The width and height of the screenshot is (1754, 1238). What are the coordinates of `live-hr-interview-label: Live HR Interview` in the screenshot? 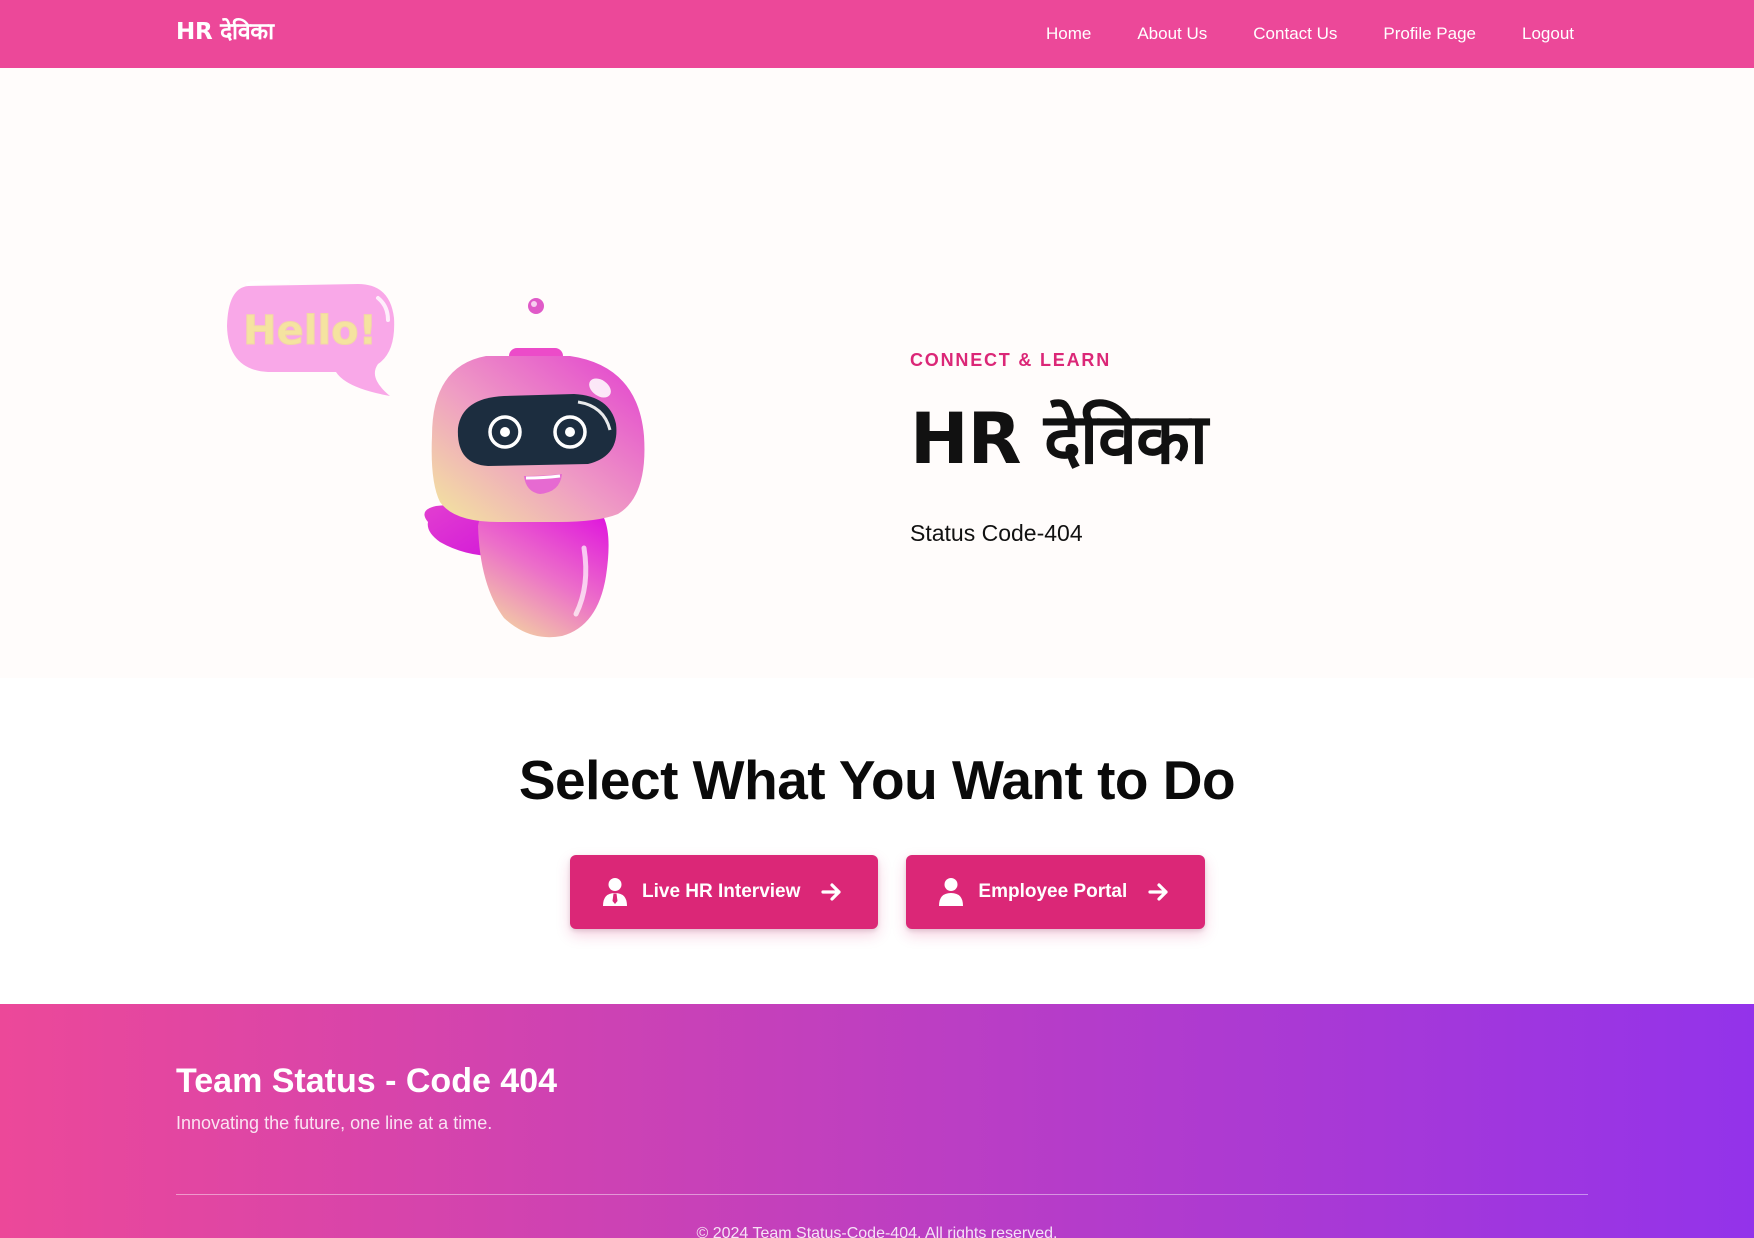 It's located at (721, 891).